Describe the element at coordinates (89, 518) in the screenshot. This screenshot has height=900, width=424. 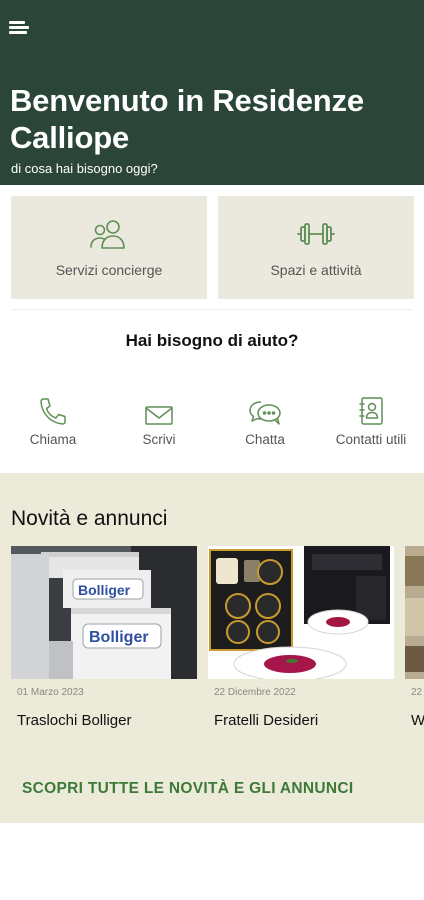
I see `news-title: Novità e annunci` at that location.